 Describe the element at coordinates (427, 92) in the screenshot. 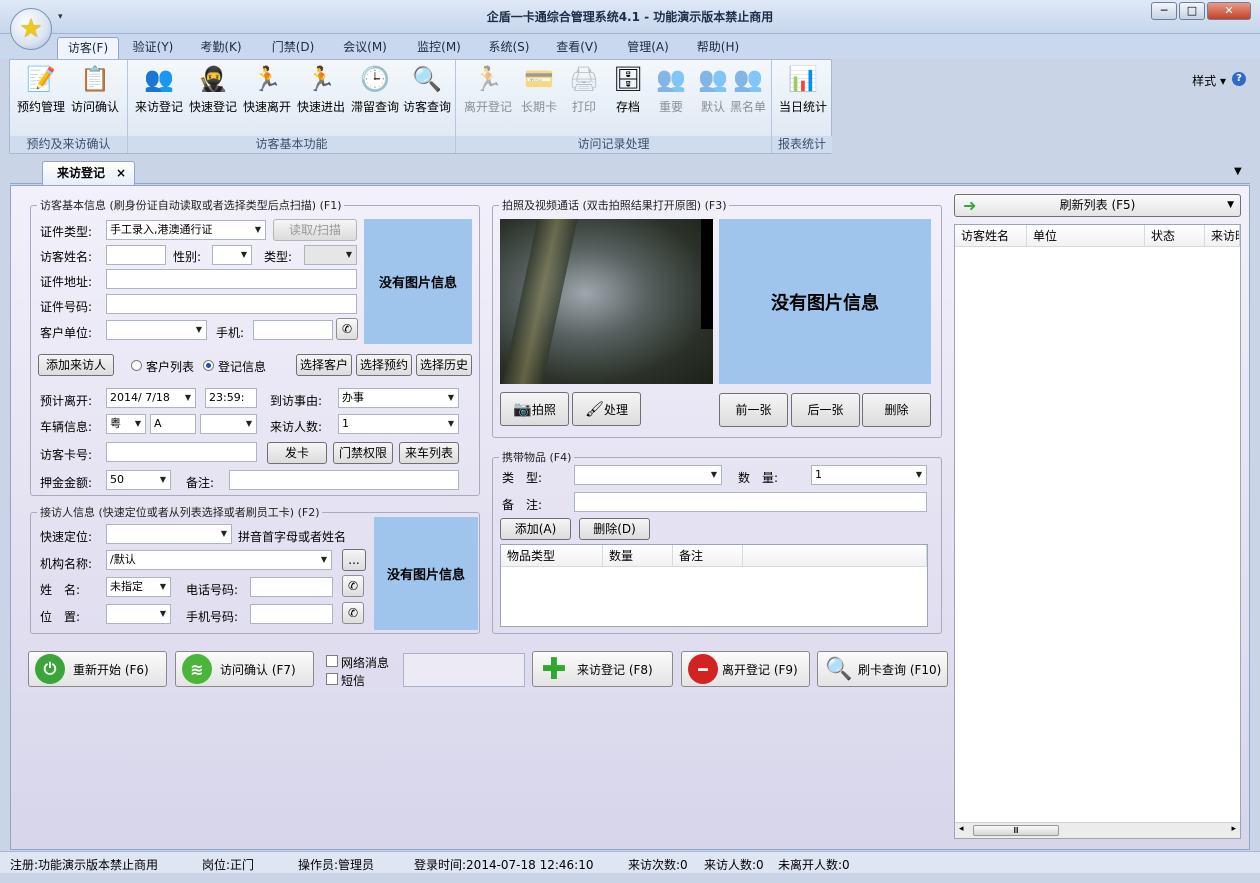

I see `visitor-query-button: 🔍 访客查询` at that location.